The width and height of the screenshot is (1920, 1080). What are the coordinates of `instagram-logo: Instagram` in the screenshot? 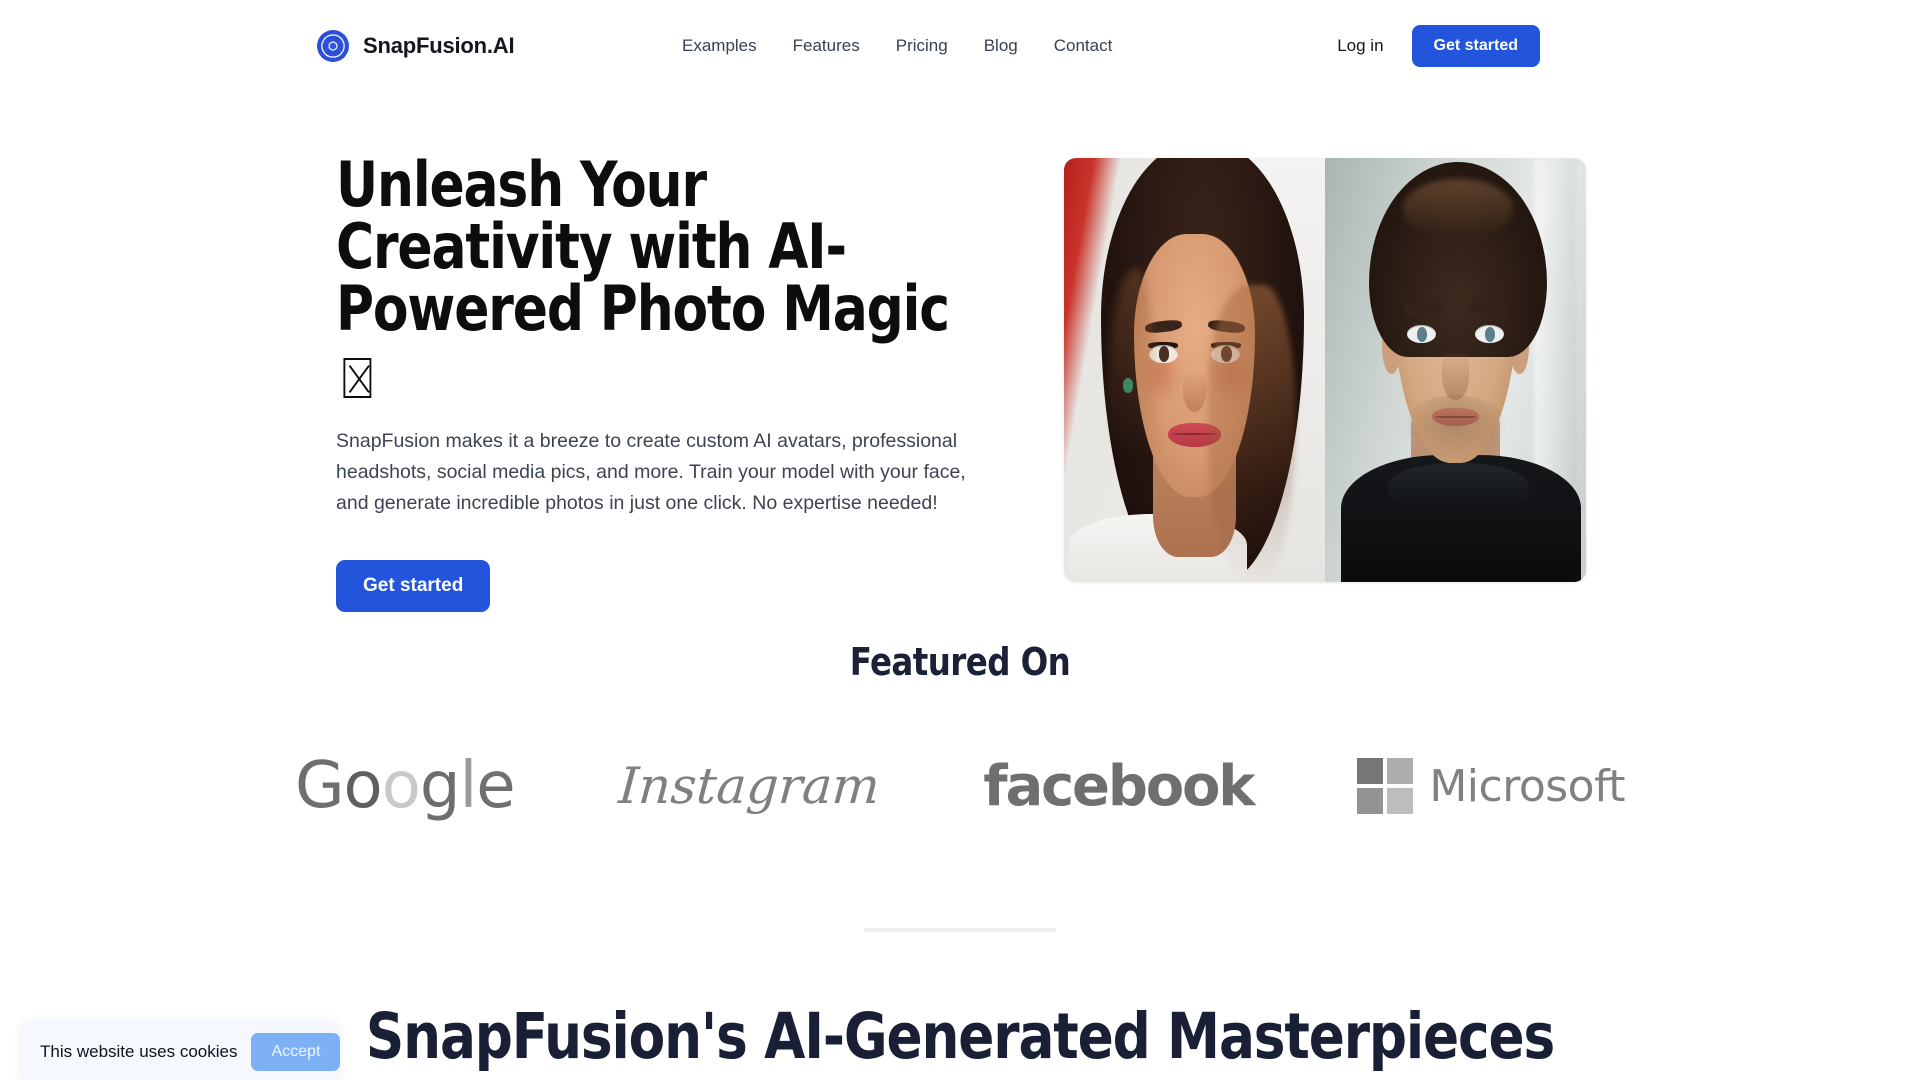 It's located at (749, 786).